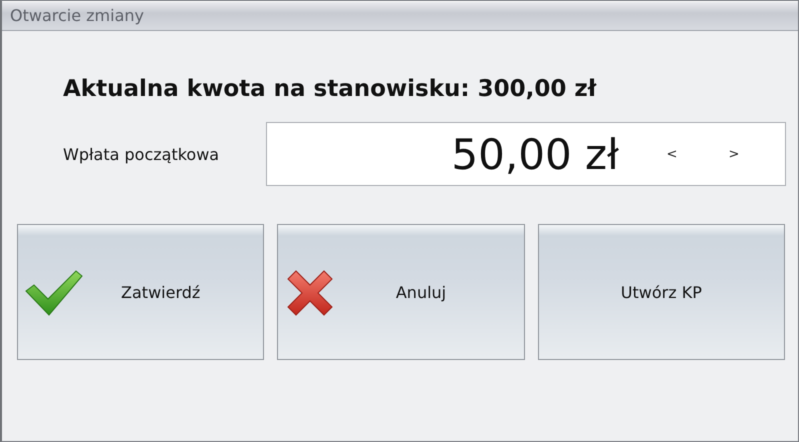 The image size is (799, 442). I want to click on deposit-label: Wpłata początkowa, so click(141, 154).